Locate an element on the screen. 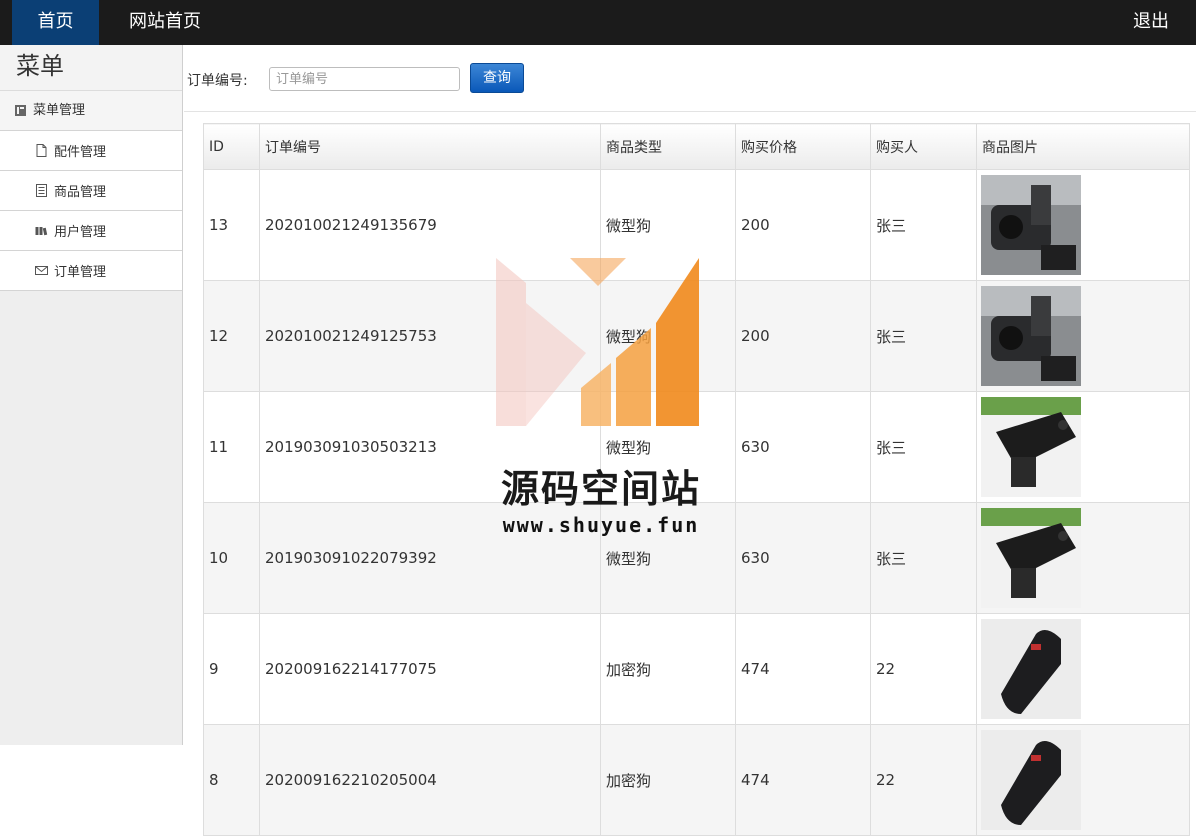 This screenshot has height=836, width=1196. sidebar-item-orders: 订单管理 is located at coordinates (91, 271).